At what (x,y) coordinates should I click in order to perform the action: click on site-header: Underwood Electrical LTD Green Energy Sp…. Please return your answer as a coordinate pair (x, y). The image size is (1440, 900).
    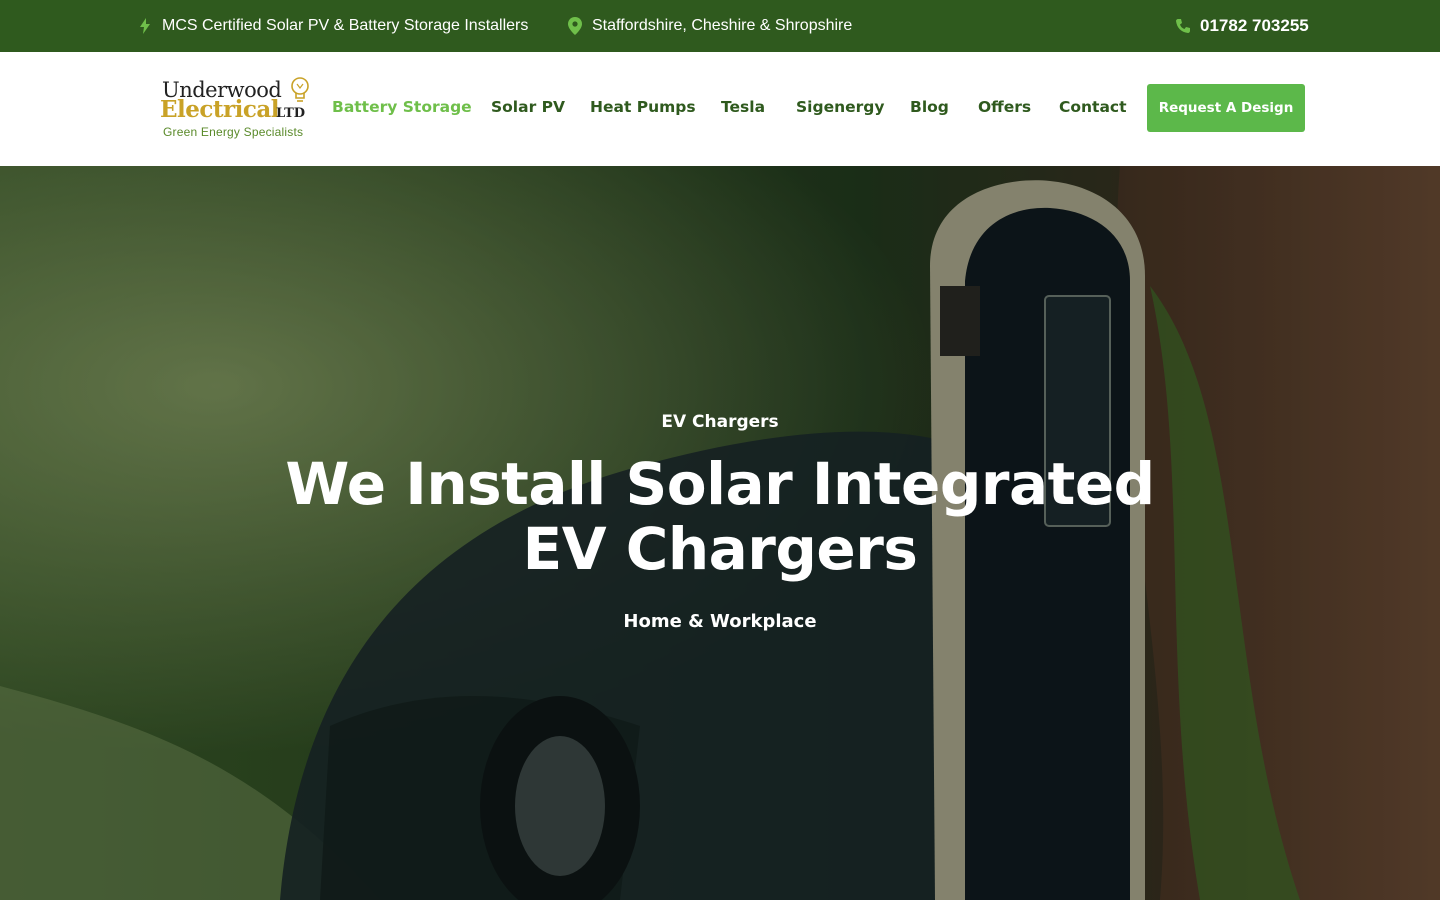
    Looking at the image, I should click on (720, 109).